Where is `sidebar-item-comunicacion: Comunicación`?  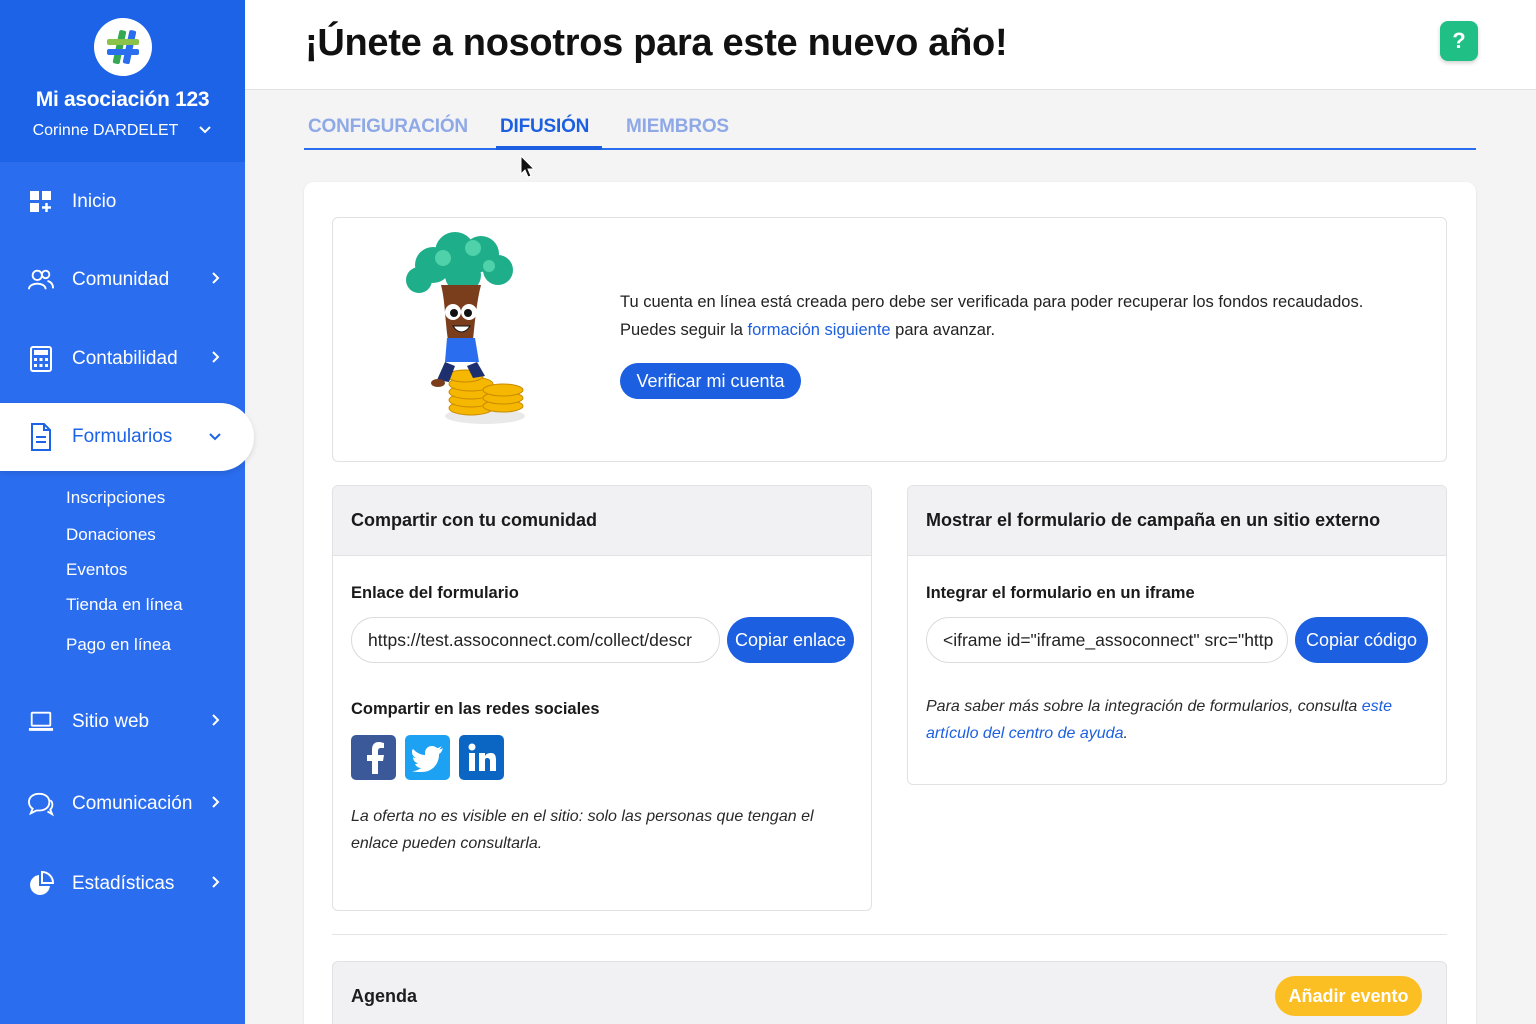
sidebar-item-comunicacion: Comunicación is located at coordinates (122, 804).